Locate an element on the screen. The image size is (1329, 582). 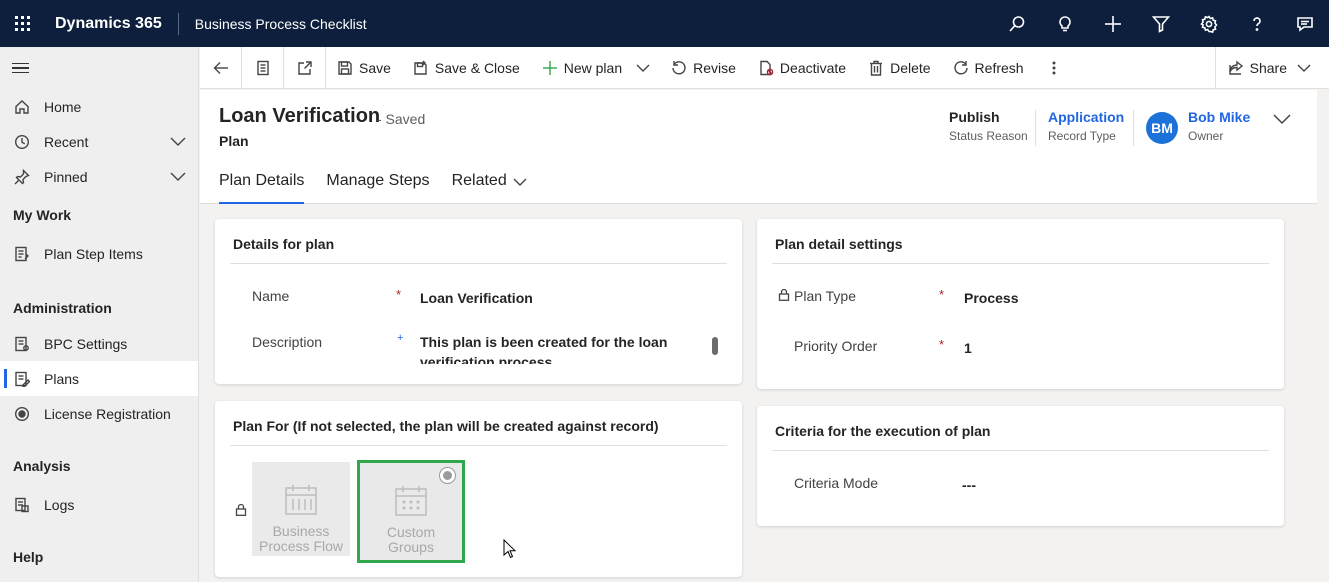
nav-item-pinned: Pinned is located at coordinates (99, 176).